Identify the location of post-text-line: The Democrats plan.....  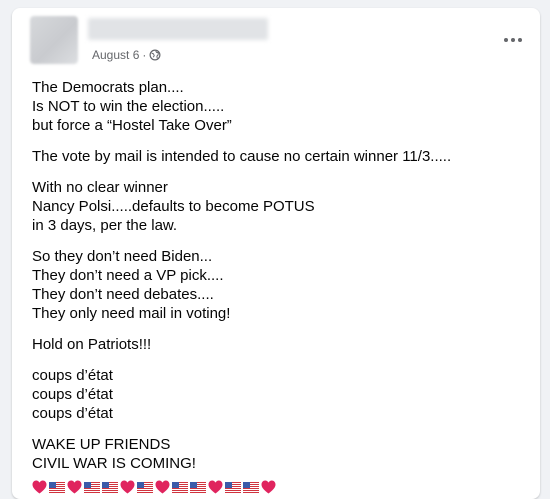
(108, 87).